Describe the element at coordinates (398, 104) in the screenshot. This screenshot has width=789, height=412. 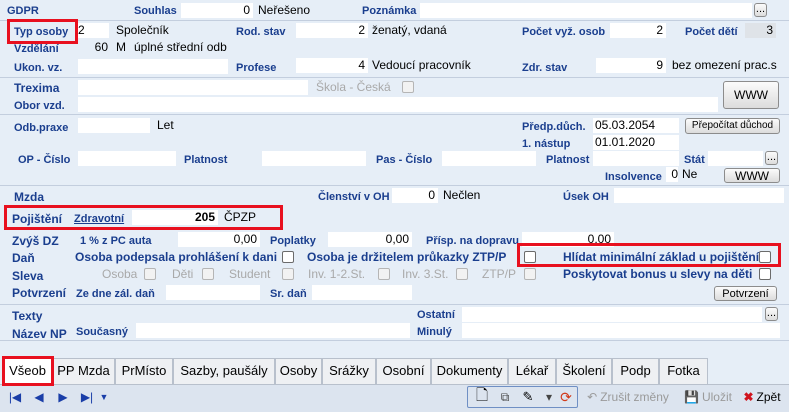
I see `obor-vzd-field` at that location.